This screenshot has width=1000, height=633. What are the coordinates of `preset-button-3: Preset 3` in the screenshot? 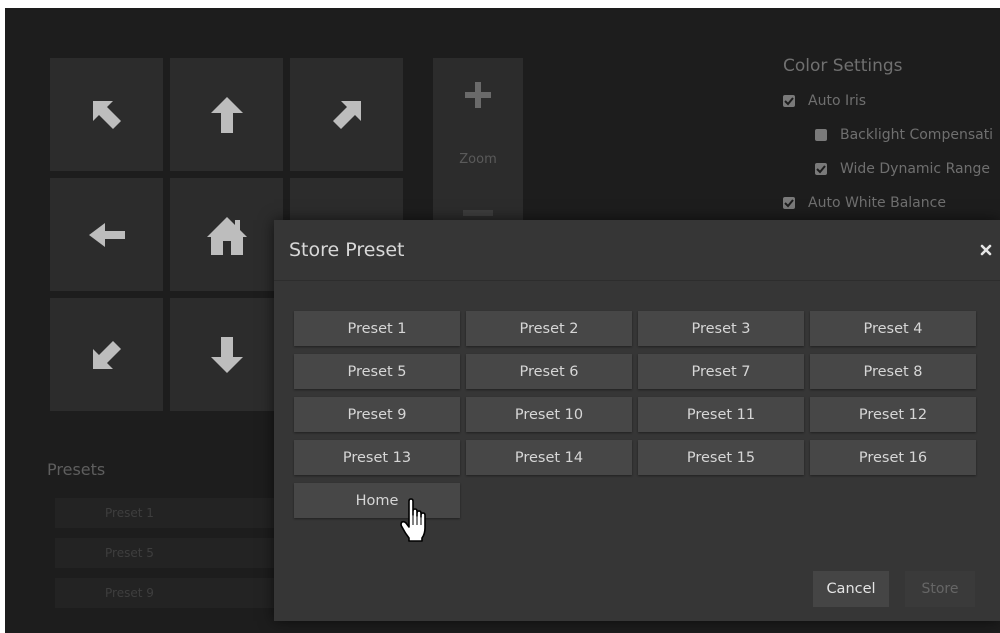 It's located at (721, 328).